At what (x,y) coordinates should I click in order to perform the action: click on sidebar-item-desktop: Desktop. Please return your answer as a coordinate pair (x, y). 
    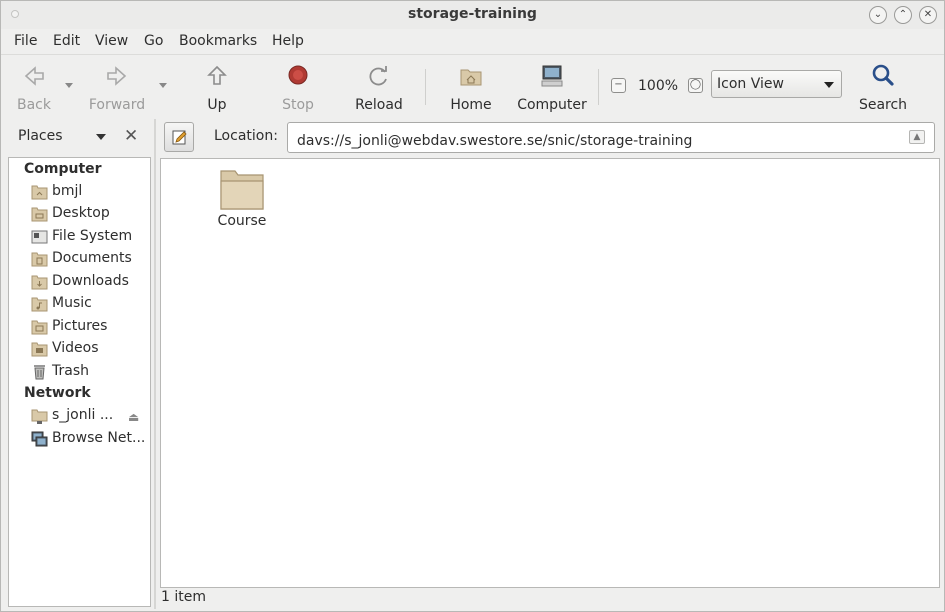
    Looking at the image, I should click on (90, 215).